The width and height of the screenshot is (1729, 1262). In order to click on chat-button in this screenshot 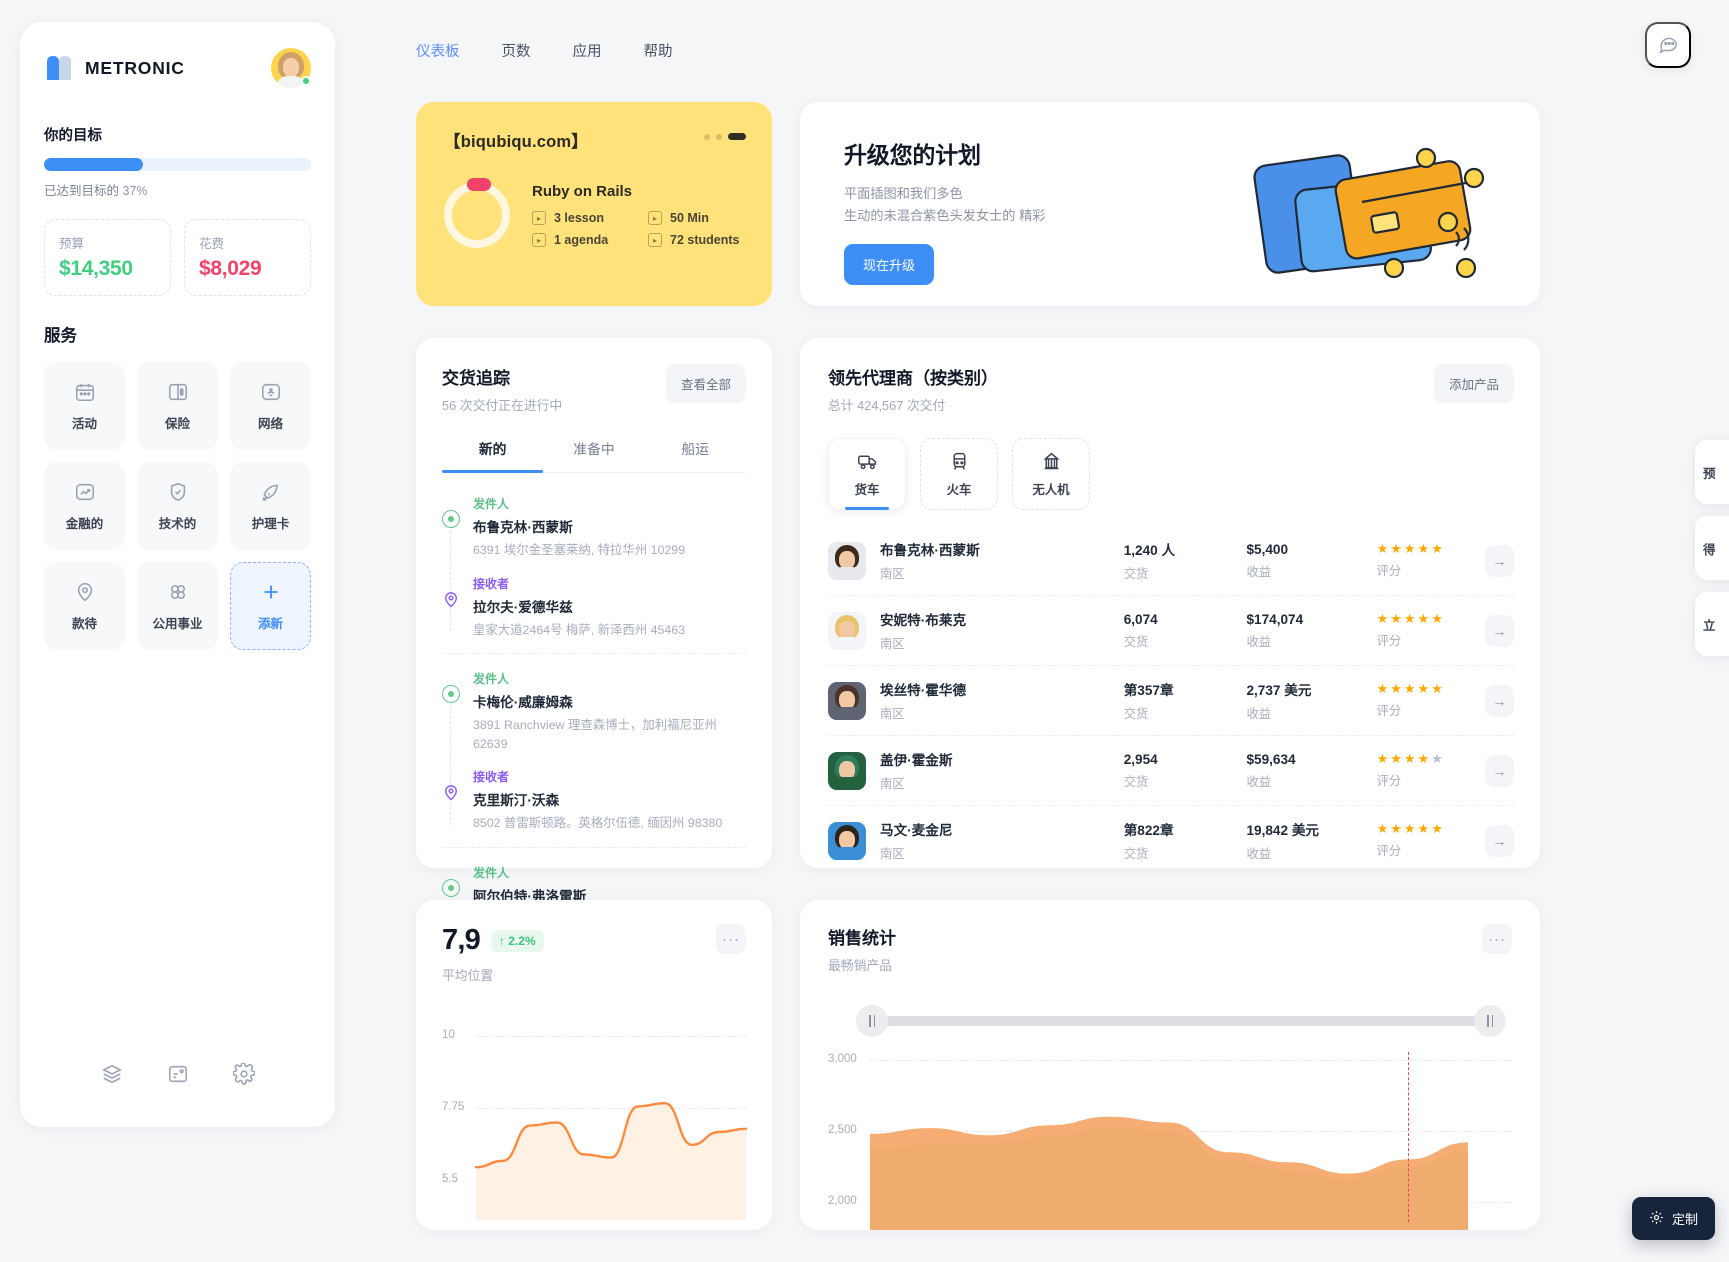, I will do `click(1668, 45)`.